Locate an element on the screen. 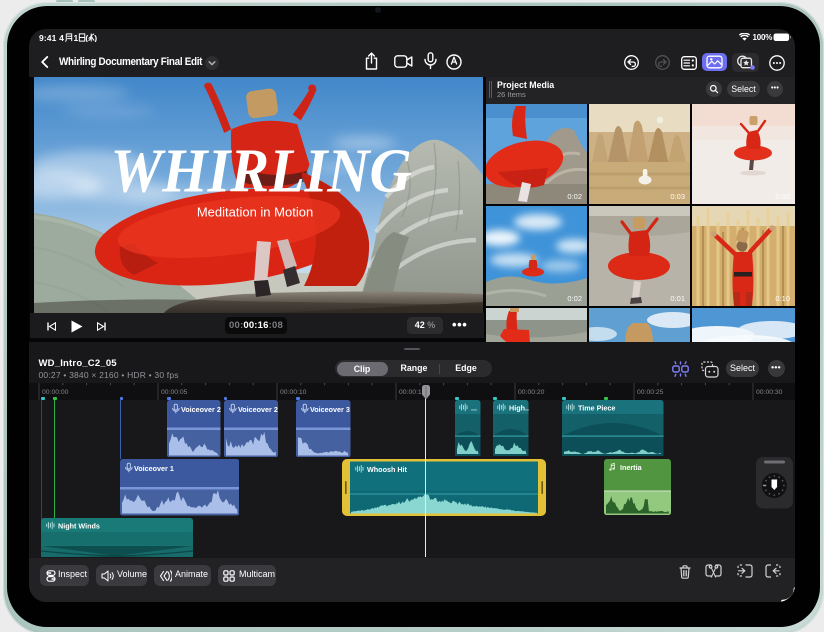 The width and height of the screenshot is (824, 632). svg-text: 00:00:00 is located at coordinates (55, 392).